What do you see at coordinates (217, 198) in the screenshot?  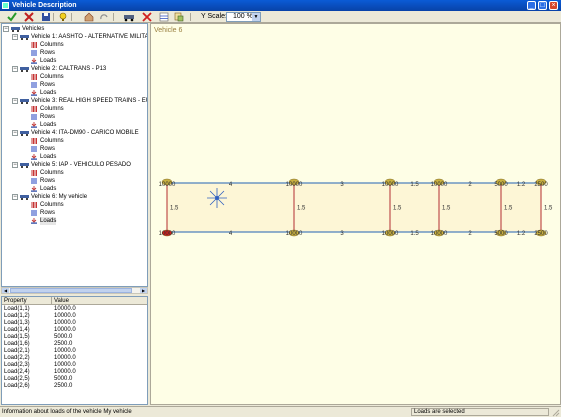 I see `move-cursor-icon` at bounding box center [217, 198].